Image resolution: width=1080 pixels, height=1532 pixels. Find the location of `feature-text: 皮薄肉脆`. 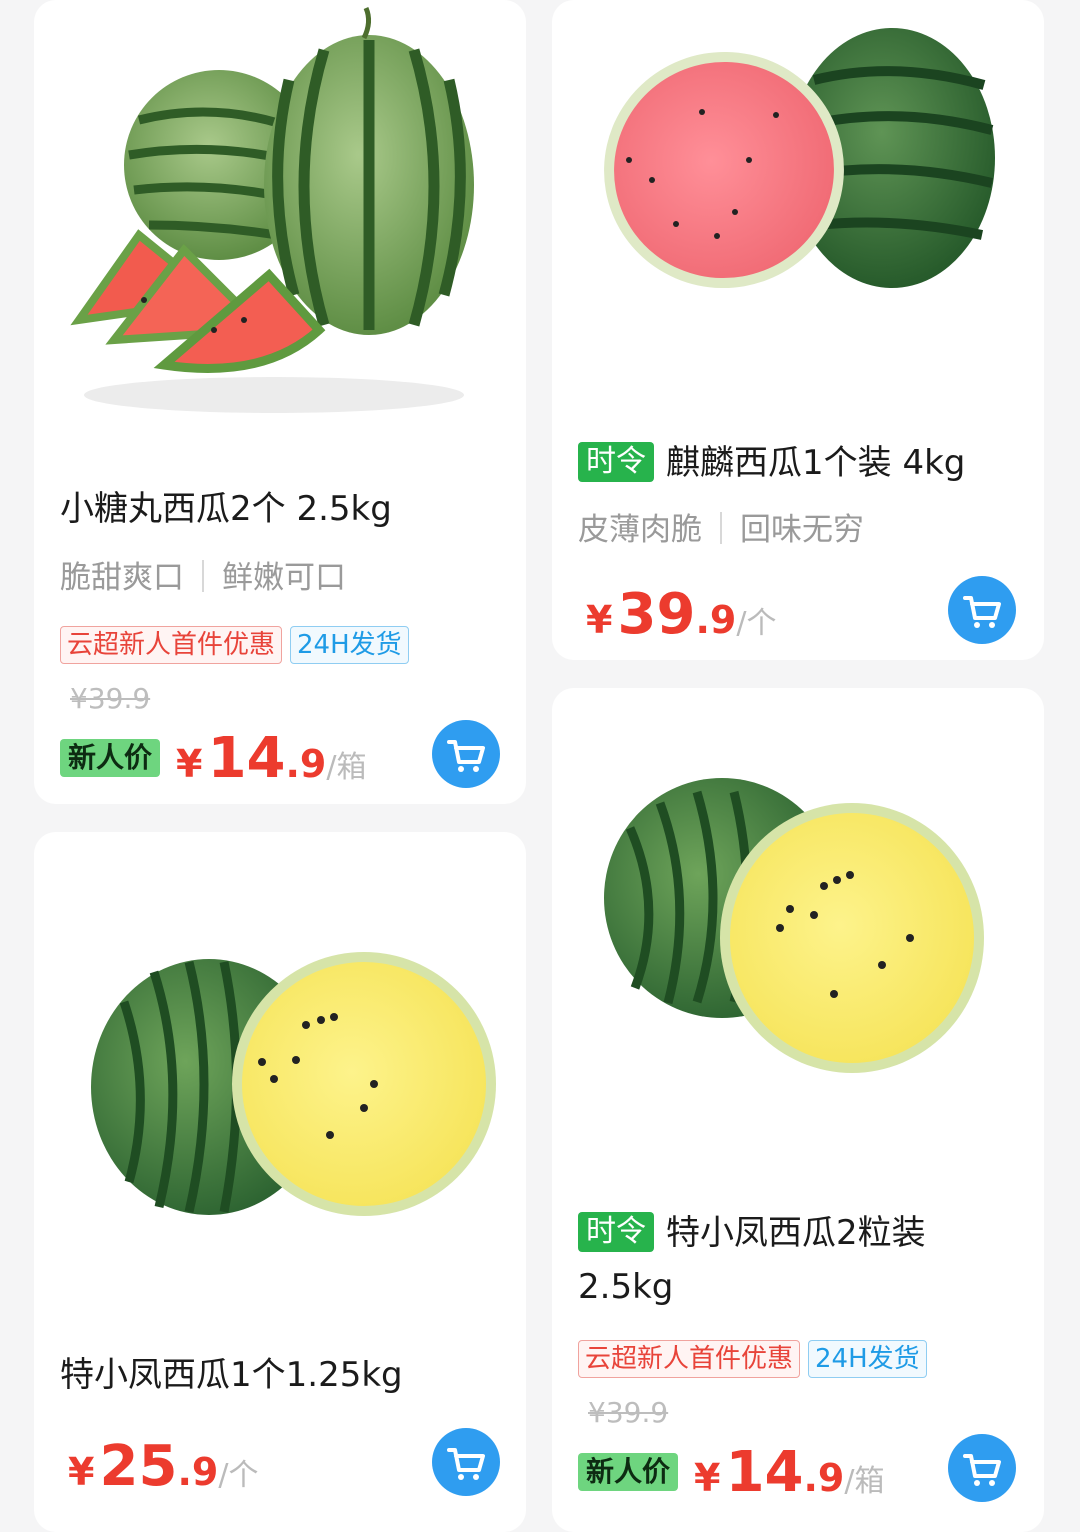

feature-text: 皮薄肉脆 is located at coordinates (640, 530).